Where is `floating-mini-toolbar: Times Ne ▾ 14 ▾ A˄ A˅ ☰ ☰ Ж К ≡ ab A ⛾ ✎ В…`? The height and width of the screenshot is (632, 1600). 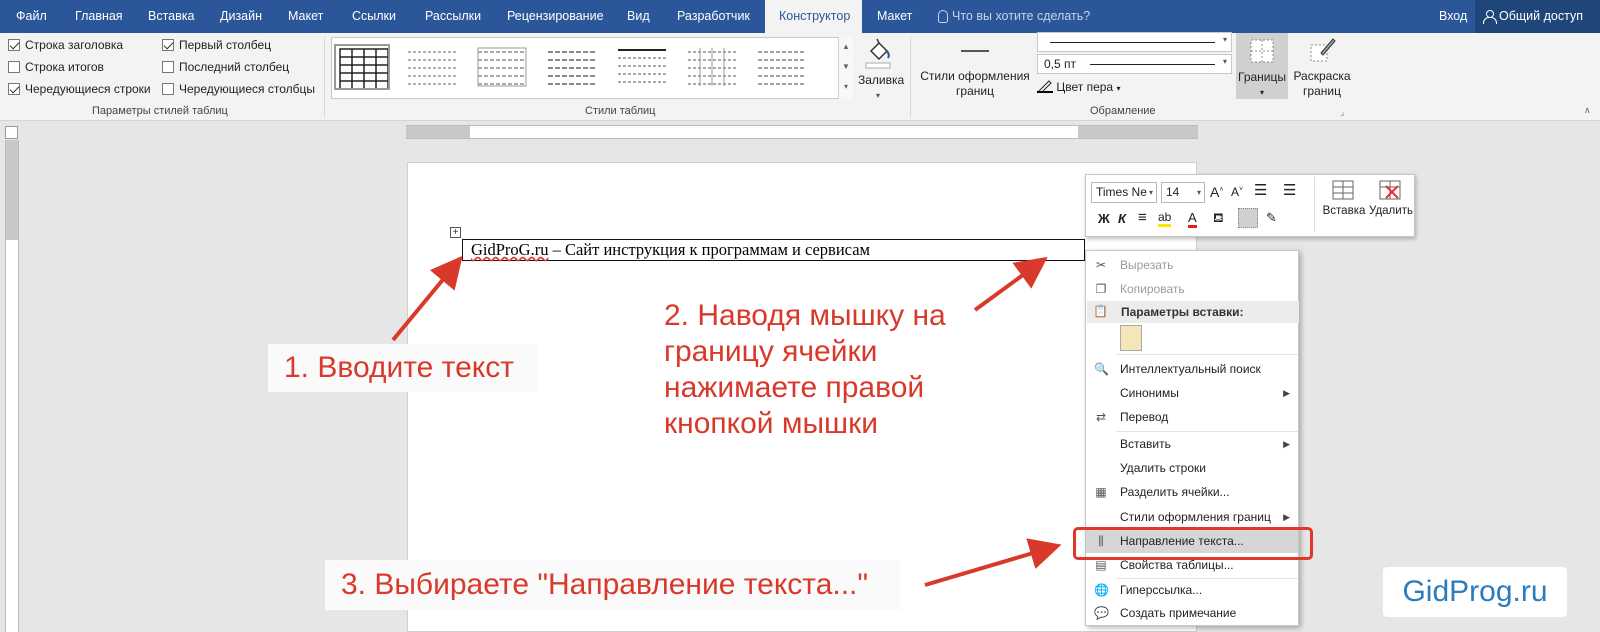 floating-mini-toolbar: Times Ne ▾ 14 ▾ A˄ A˅ ☰ ☰ Ж К ≡ ab A ⛾ ✎ В… is located at coordinates (1250, 205).